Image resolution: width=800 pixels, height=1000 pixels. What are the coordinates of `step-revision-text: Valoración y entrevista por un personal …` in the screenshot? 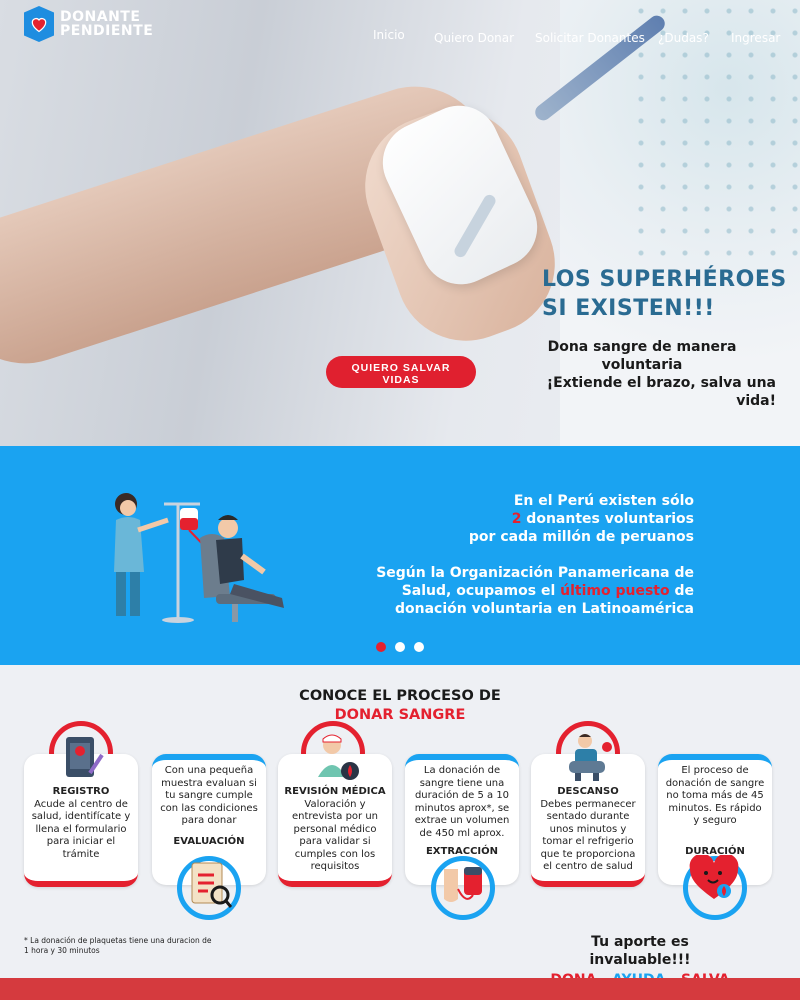 It's located at (335, 835).